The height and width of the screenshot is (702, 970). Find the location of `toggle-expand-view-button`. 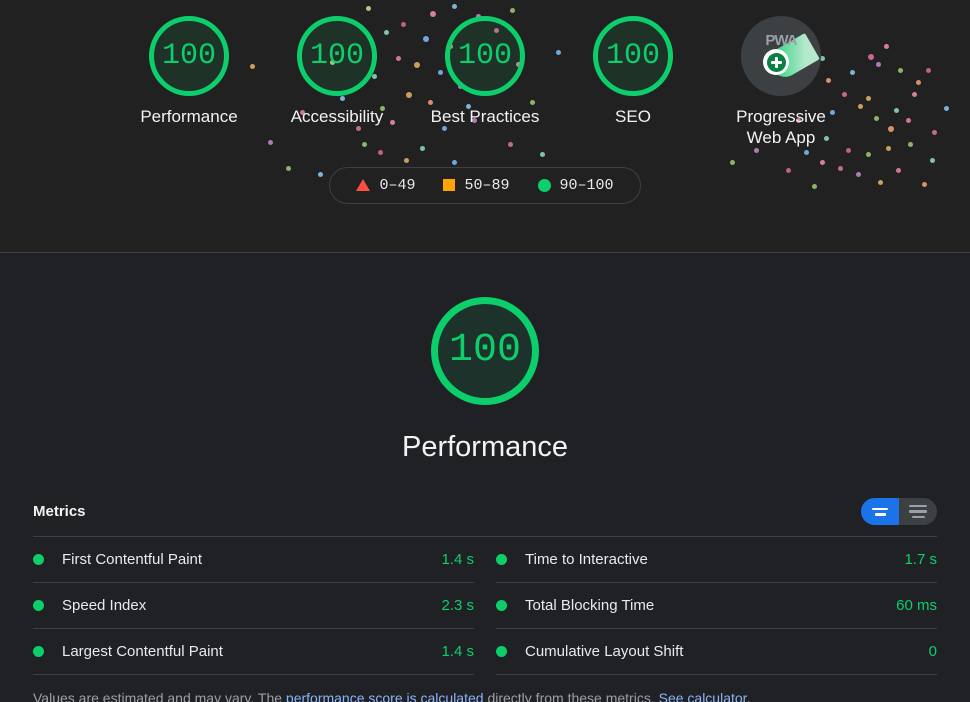

toggle-expand-view-button is located at coordinates (880, 511).